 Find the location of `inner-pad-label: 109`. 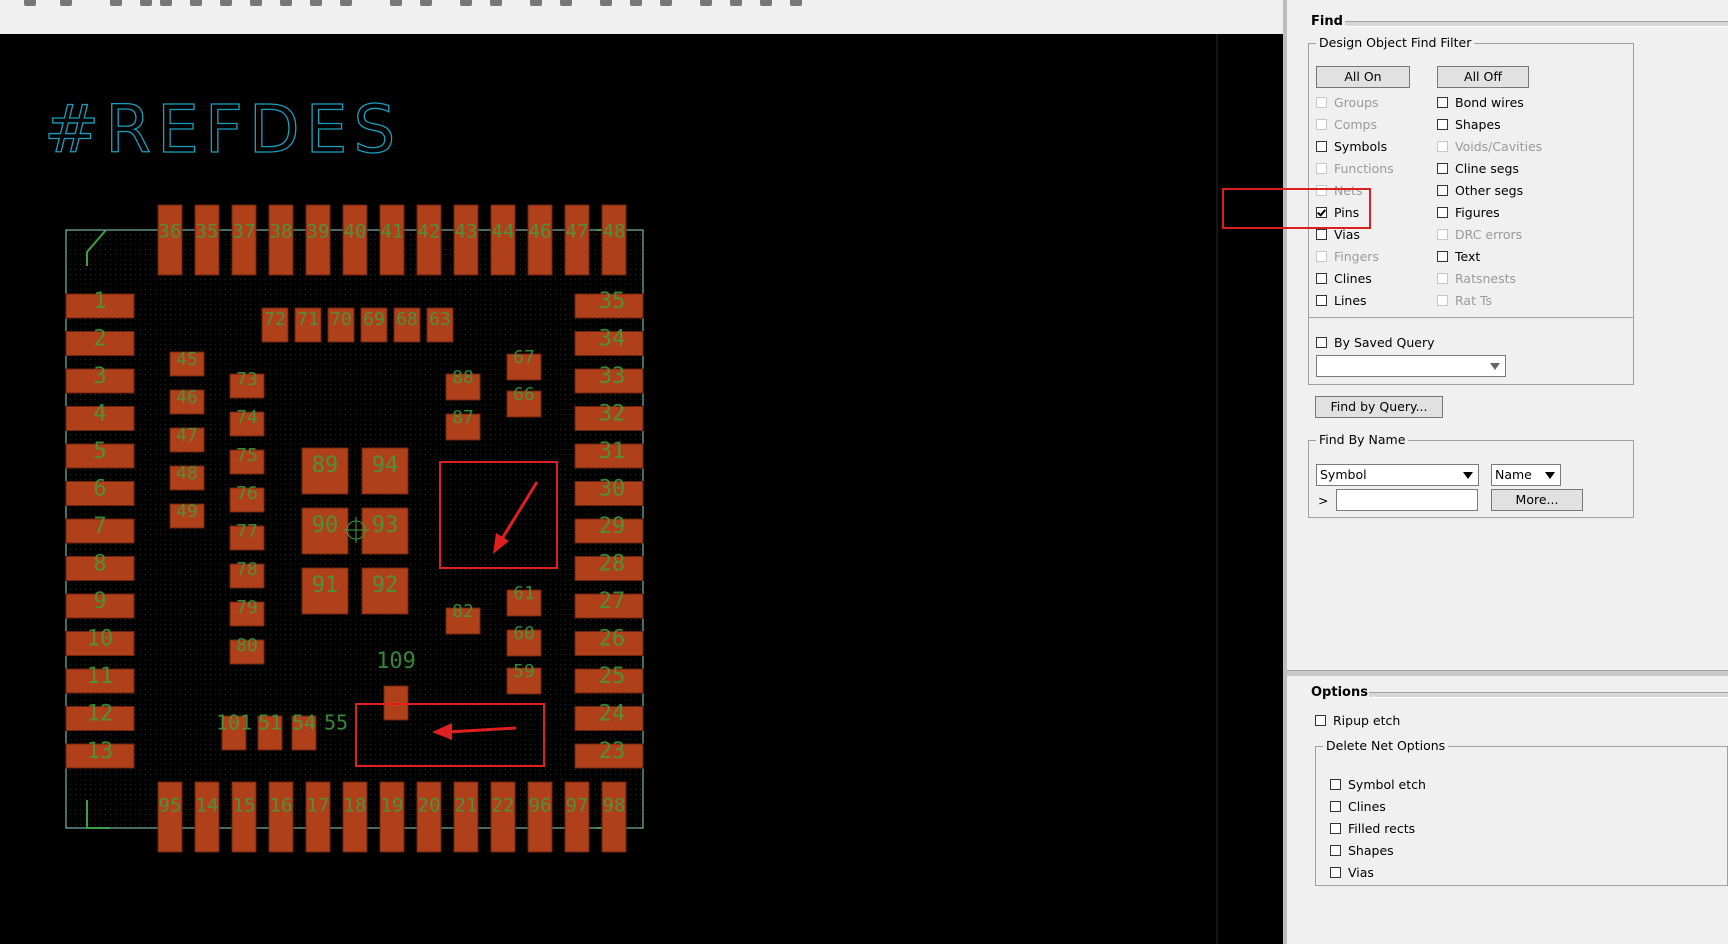

inner-pad-label: 109 is located at coordinates (396, 661).